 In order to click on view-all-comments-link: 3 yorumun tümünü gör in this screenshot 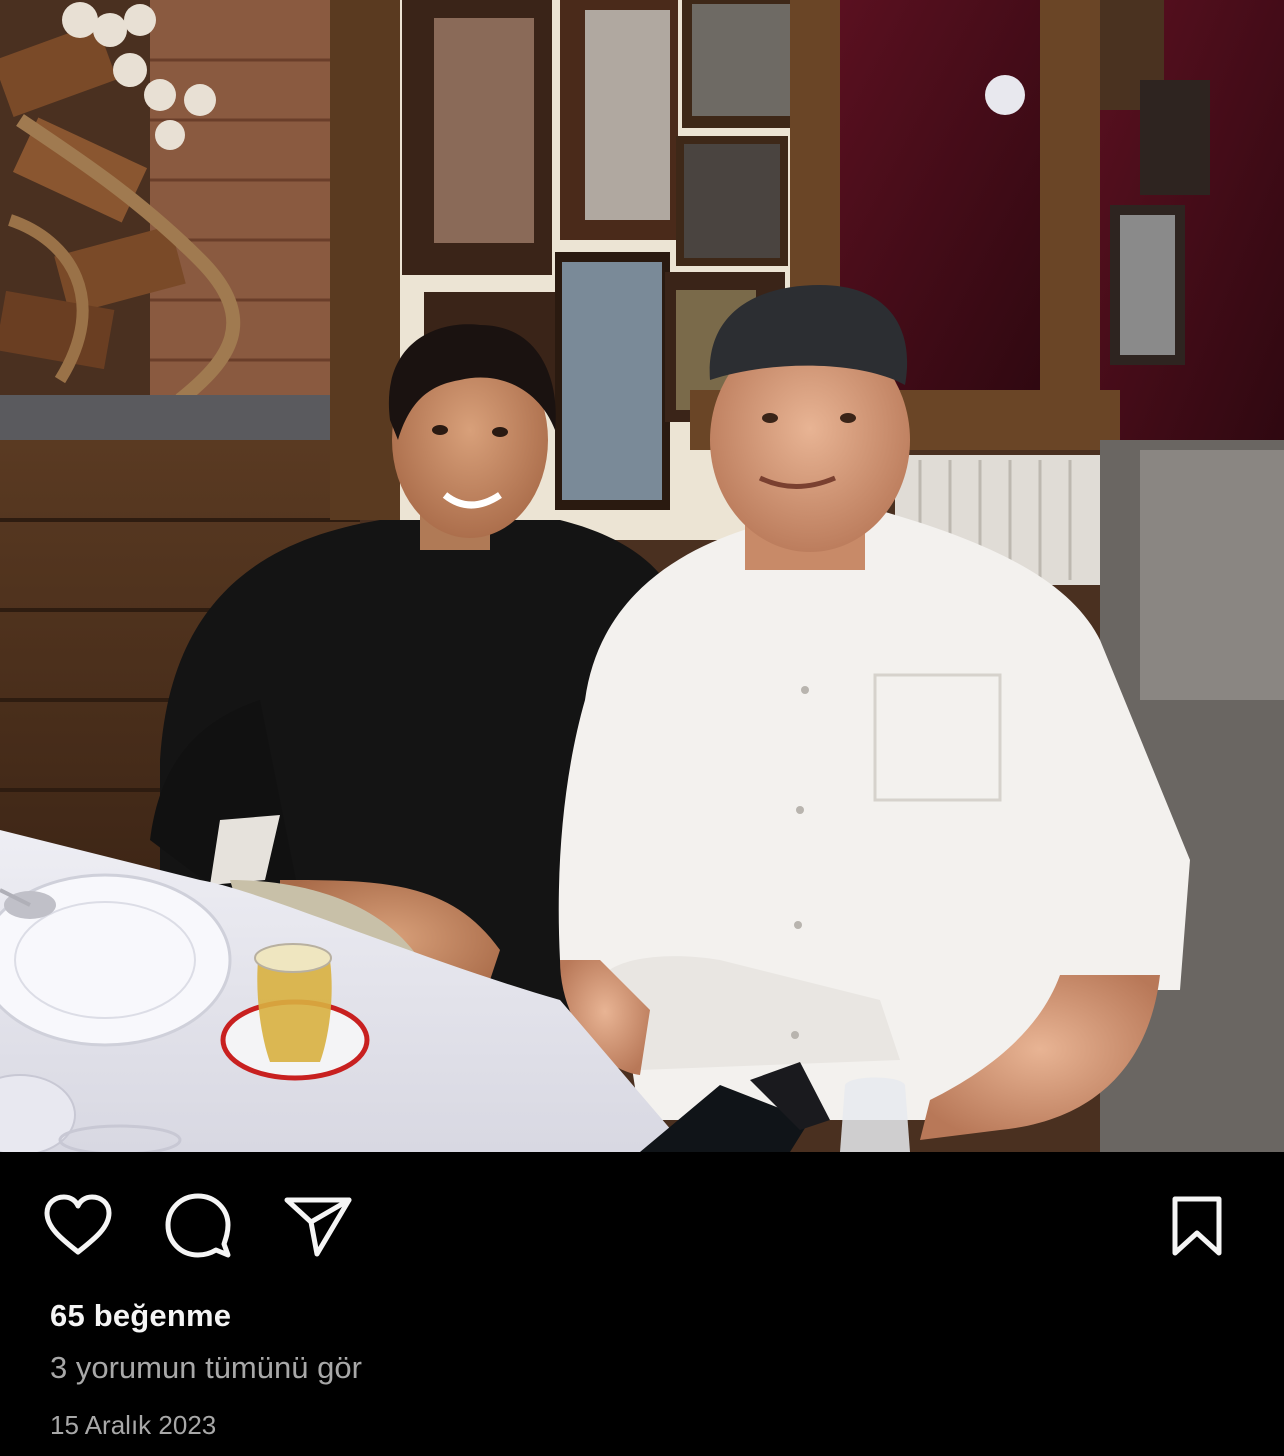, I will do `click(206, 1368)`.